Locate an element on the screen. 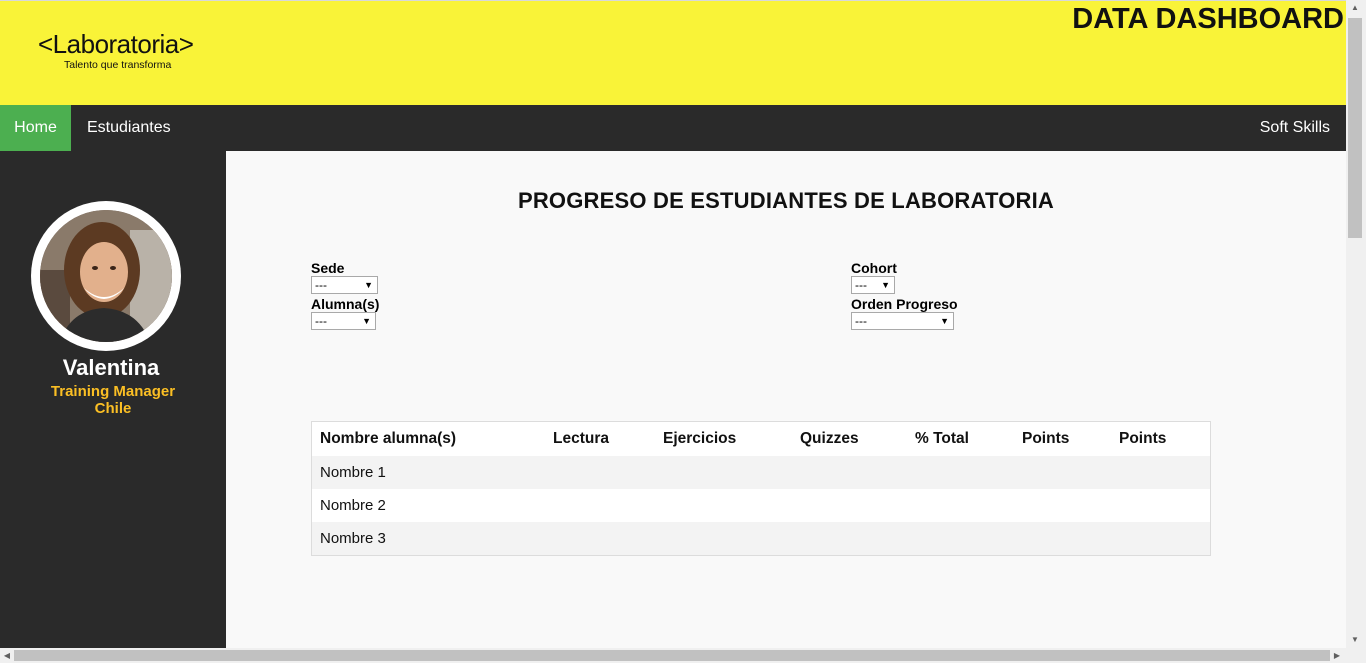 The width and height of the screenshot is (1366, 663). top-nav: Home Estudiantes Soft Skills is located at coordinates (673, 128).